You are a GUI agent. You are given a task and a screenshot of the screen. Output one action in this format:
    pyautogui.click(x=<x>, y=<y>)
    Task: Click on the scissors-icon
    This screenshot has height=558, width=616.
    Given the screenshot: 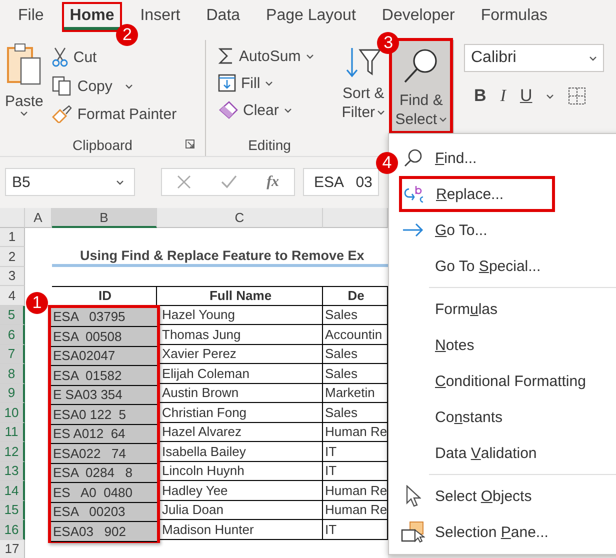 What is the action you would take?
    pyautogui.click(x=60, y=57)
    